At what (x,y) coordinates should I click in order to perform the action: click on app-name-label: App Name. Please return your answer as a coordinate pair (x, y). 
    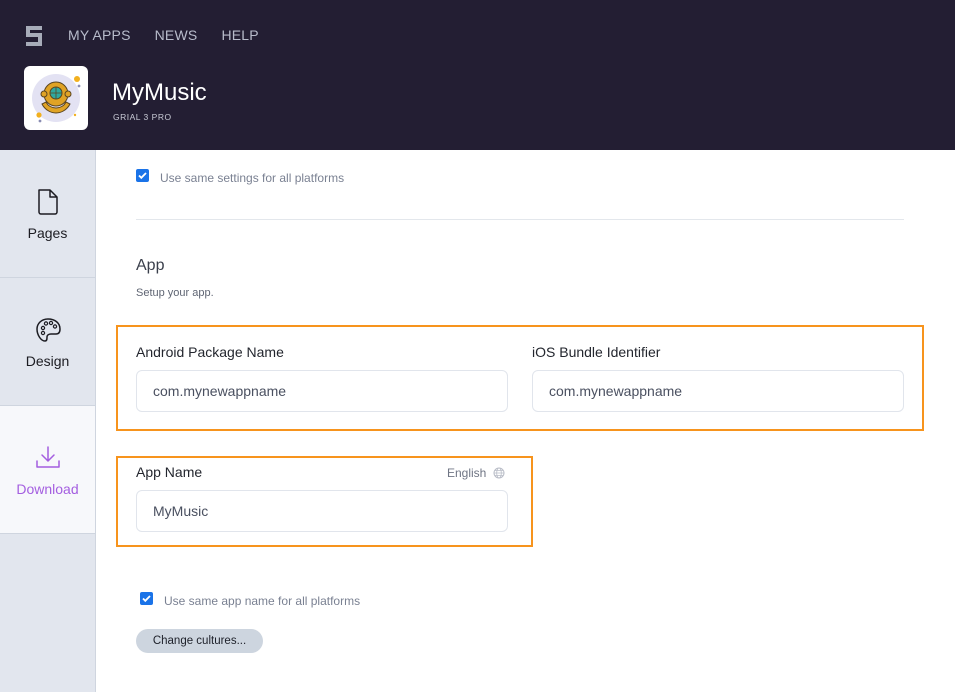
    Looking at the image, I should click on (169, 472).